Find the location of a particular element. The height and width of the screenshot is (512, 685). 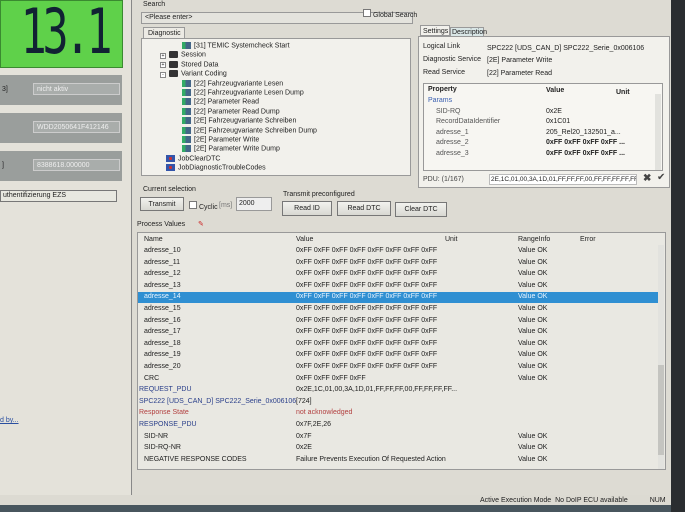

confirm-icon: ✔ is located at coordinates (661, 177).